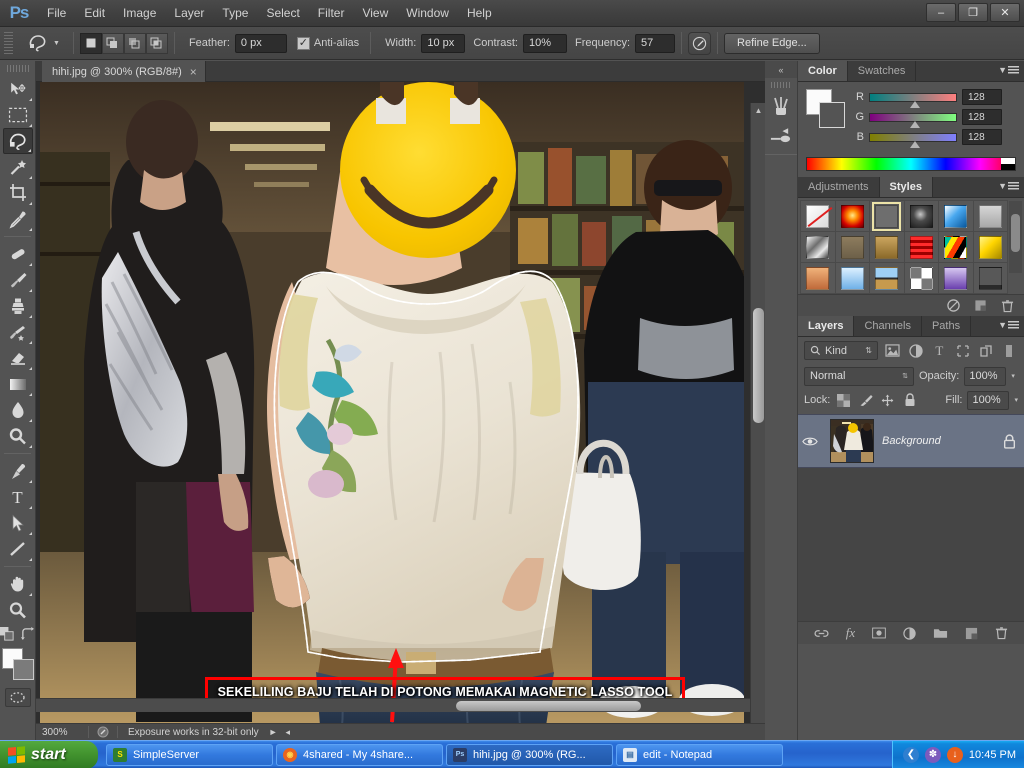 This screenshot has width=1024, height=768. I want to click on background-color-swatch, so click(23, 669).